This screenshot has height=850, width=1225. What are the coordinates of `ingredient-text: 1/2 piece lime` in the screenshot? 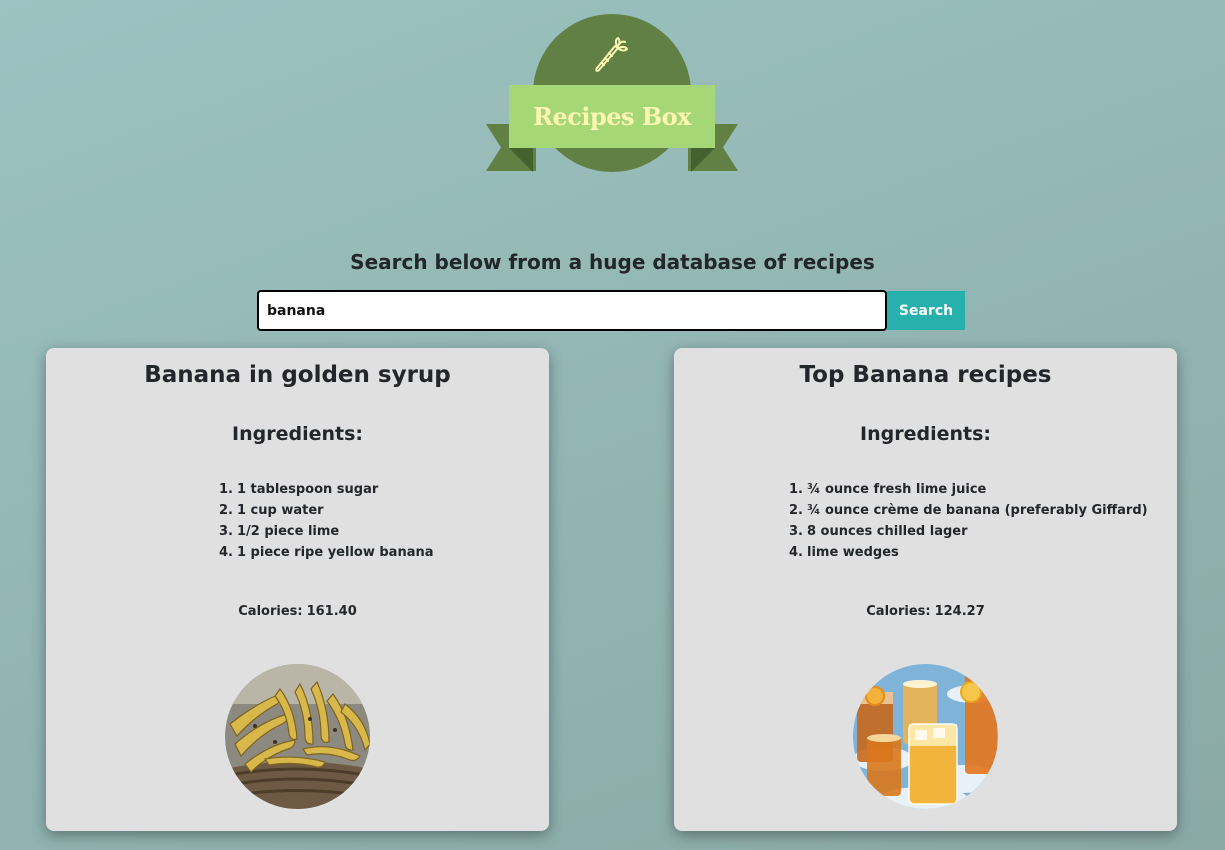 It's located at (288, 531).